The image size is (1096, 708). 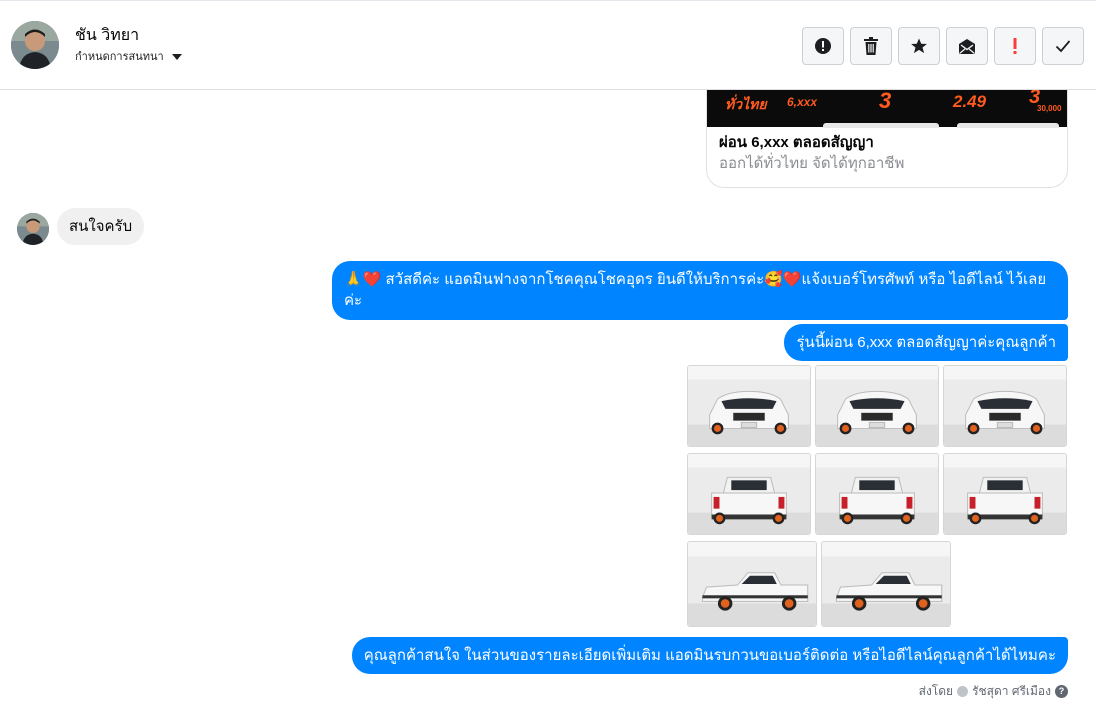 I want to click on assign-conversation-dropdown: กำหนดการสนทนา, so click(x=128, y=56).